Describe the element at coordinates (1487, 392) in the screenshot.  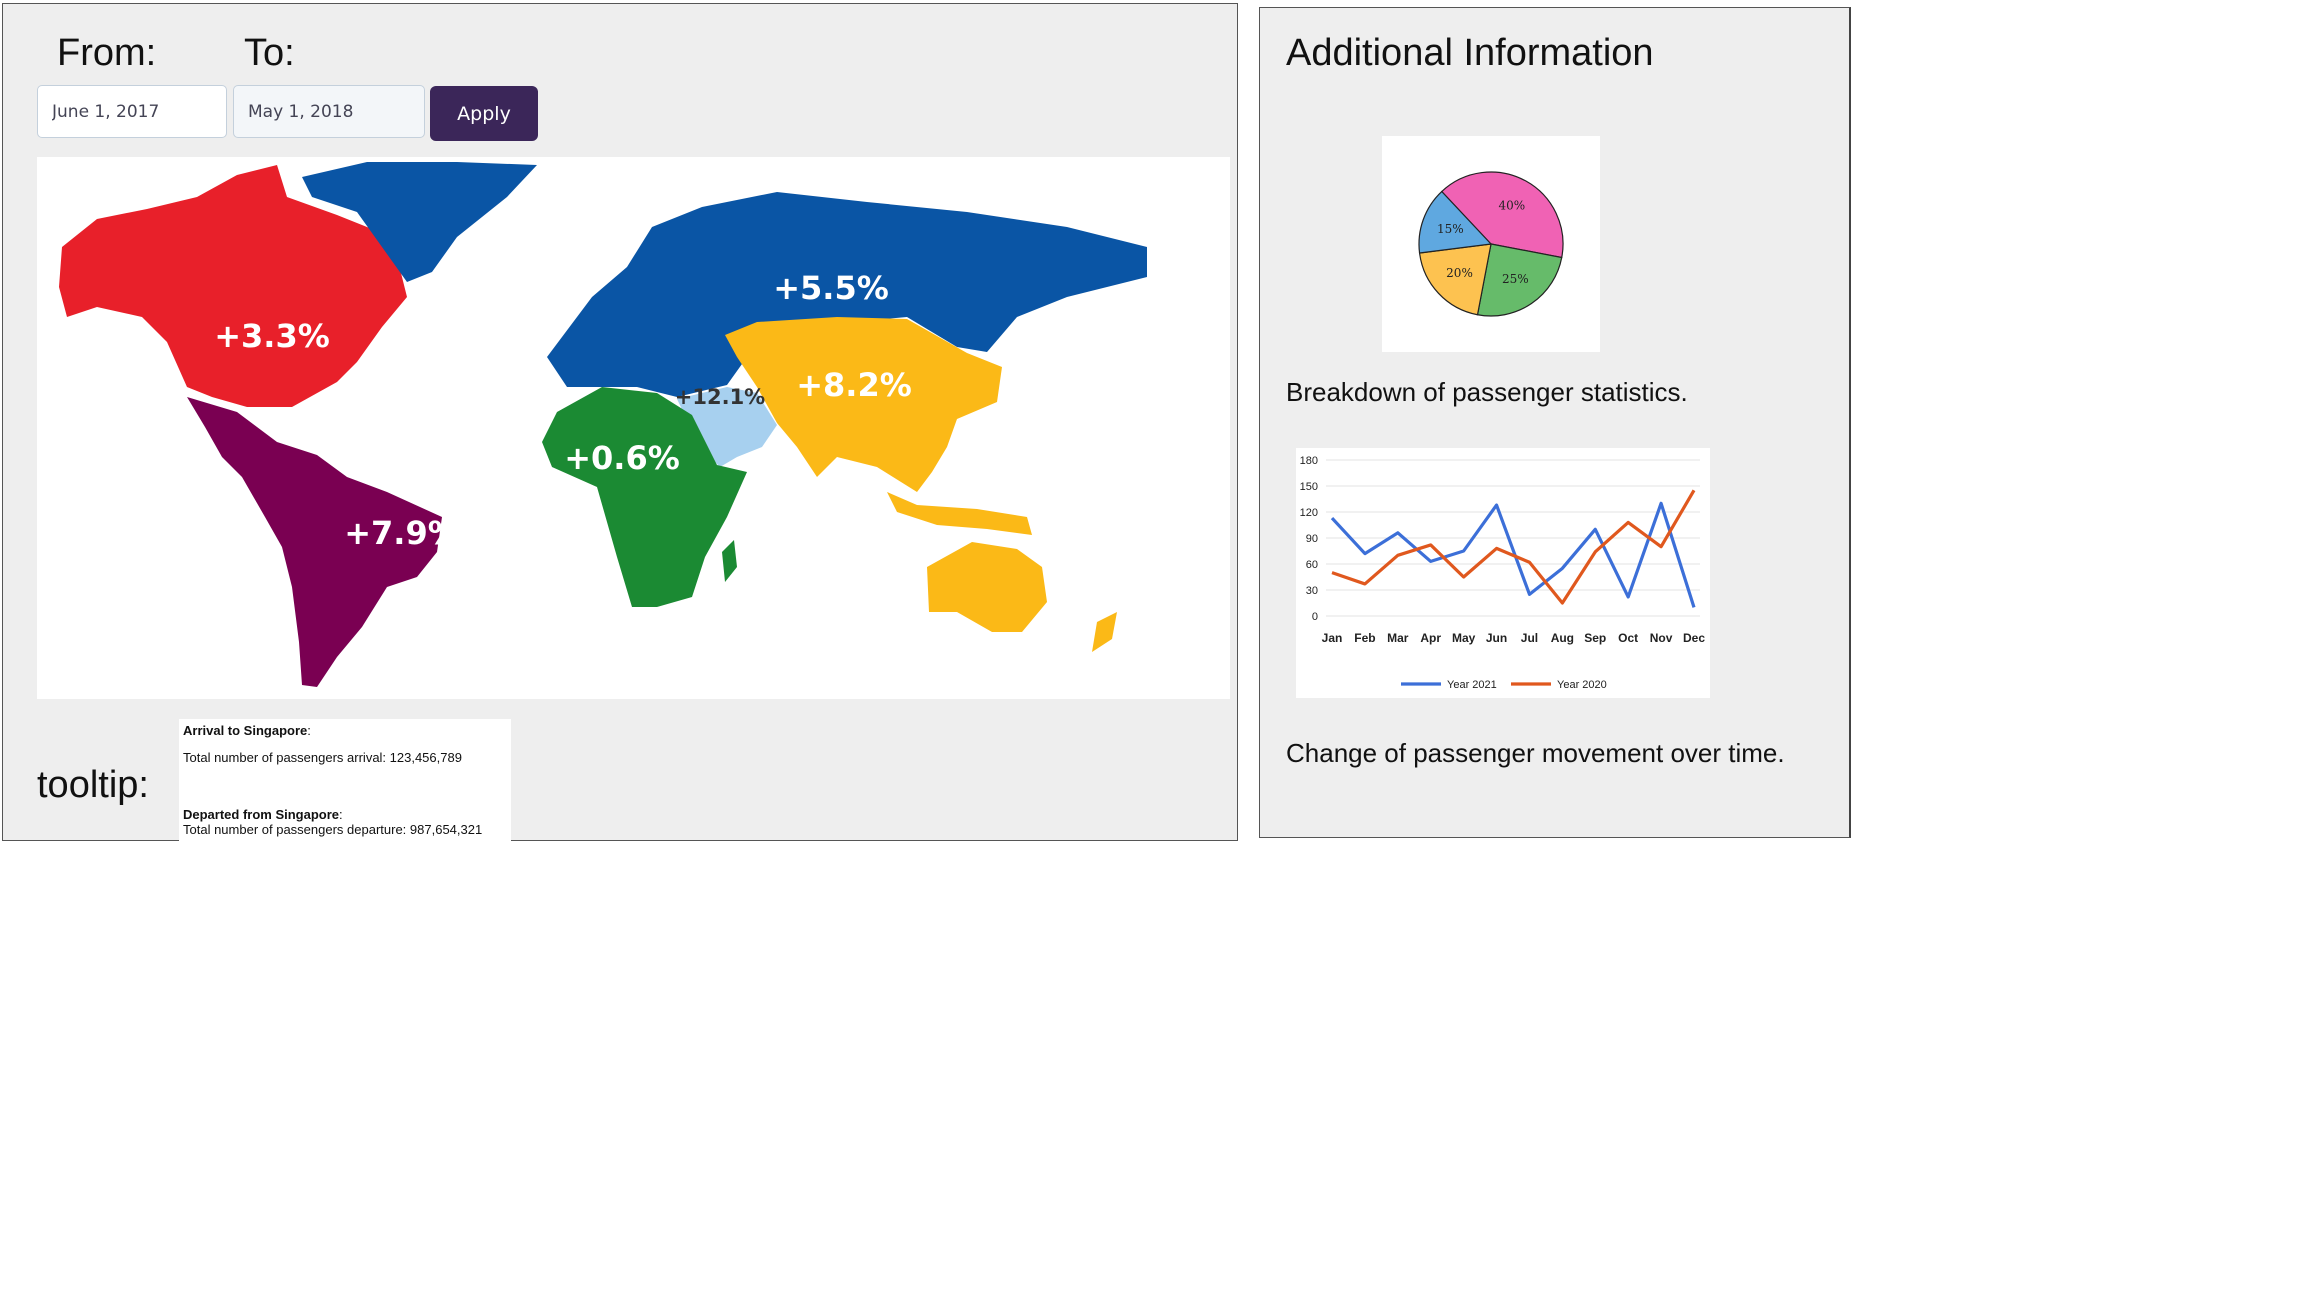
I see `pie-caption: Breakdown of passenger statistics.` at that location.